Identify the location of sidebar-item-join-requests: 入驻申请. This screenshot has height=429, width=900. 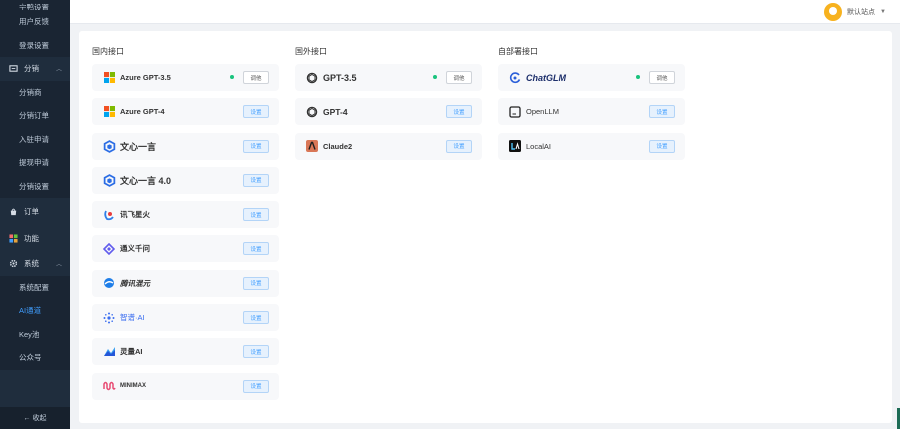
(35, 139).